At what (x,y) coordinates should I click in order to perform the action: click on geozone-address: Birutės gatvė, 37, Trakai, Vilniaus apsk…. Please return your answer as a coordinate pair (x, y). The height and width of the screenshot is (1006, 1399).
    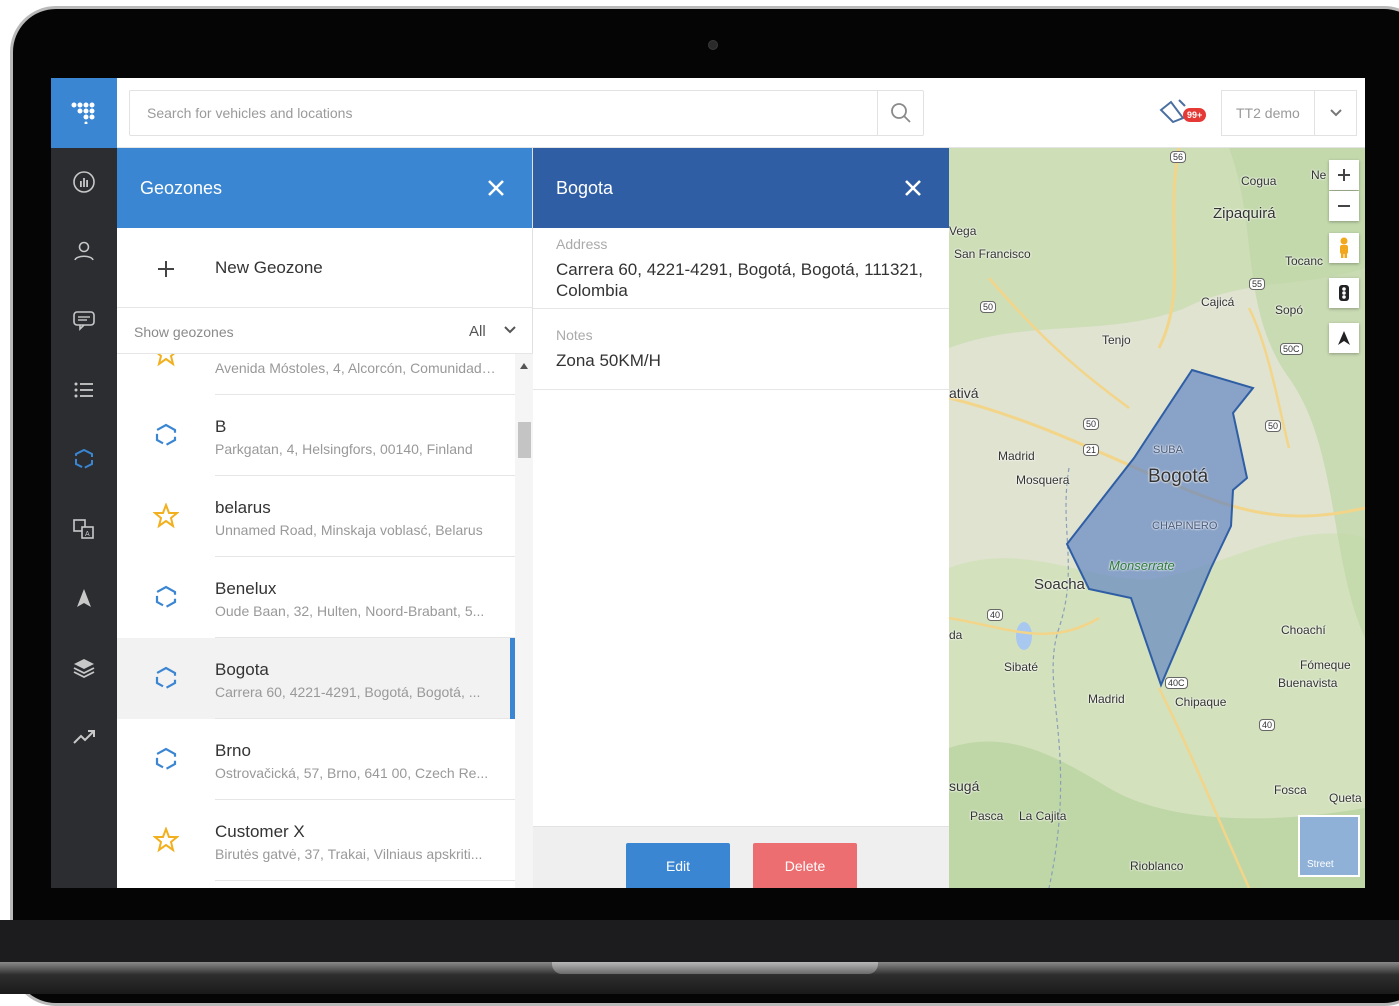
    Looking at the image, I should click on (349, 854).